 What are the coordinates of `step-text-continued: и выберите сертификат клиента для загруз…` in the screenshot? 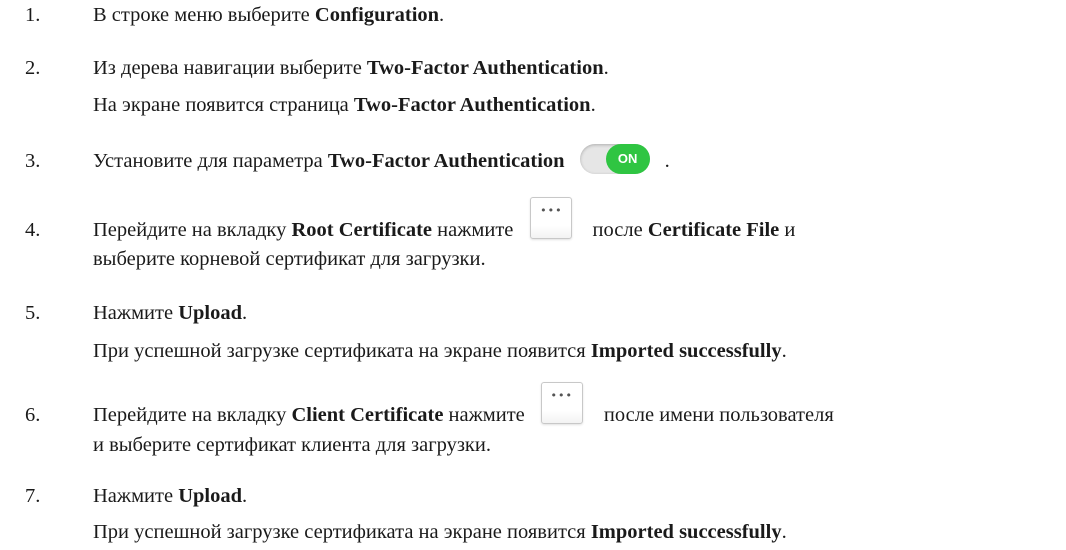 It's located at (292, 445).